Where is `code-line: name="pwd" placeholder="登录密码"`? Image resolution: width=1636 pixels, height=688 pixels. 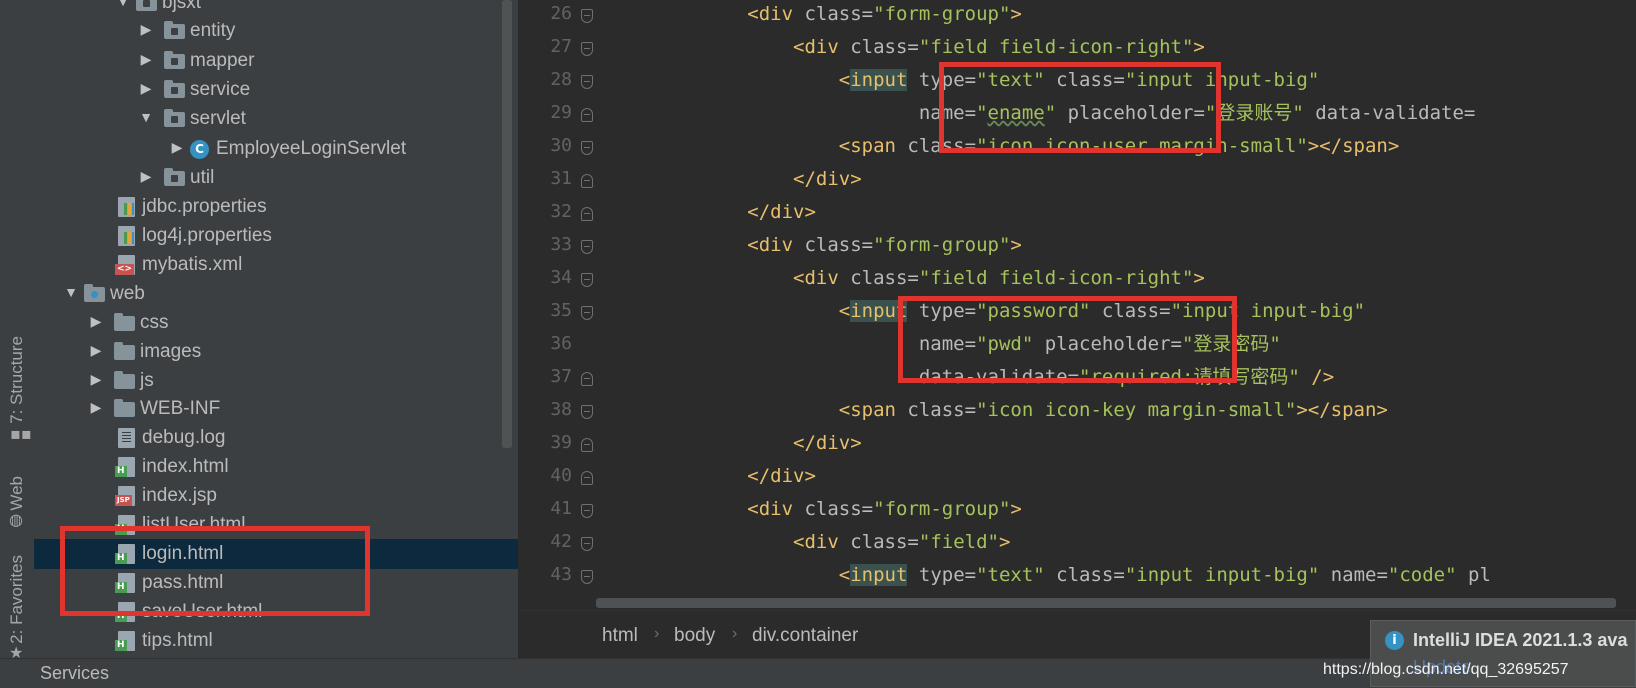 code-line: name="pwd" placeholder="登录密码" is located at coordinates (945, 344).